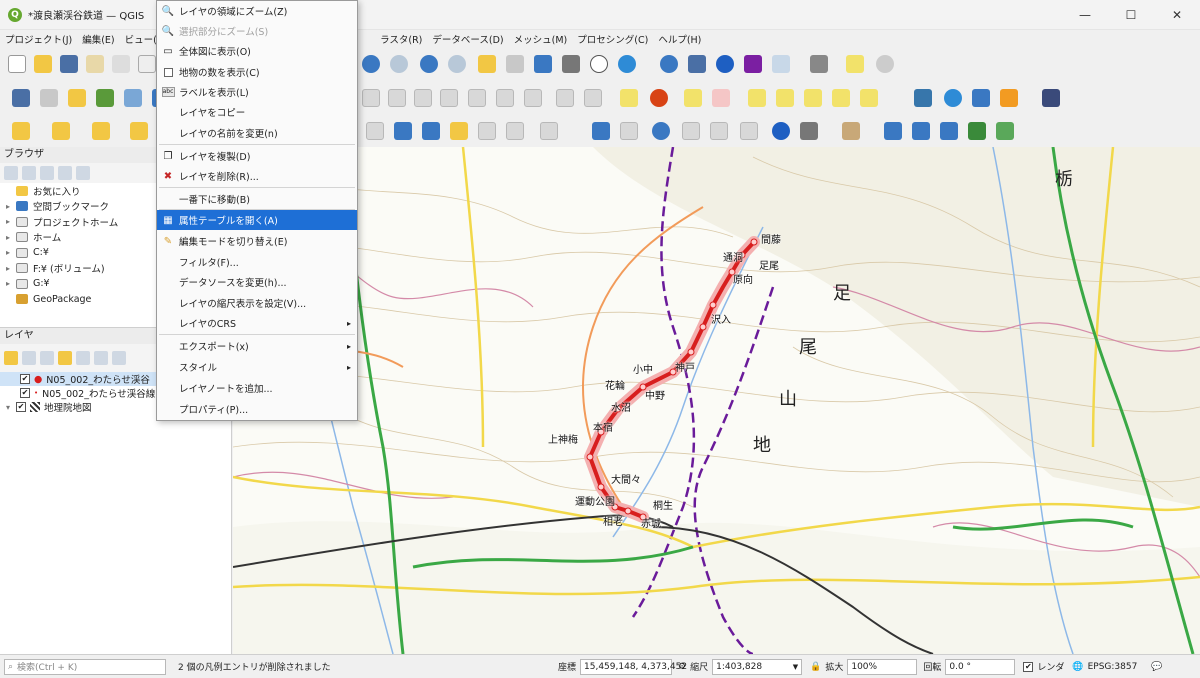  I want to click on show-hide-label-icon, so click(757, 98).